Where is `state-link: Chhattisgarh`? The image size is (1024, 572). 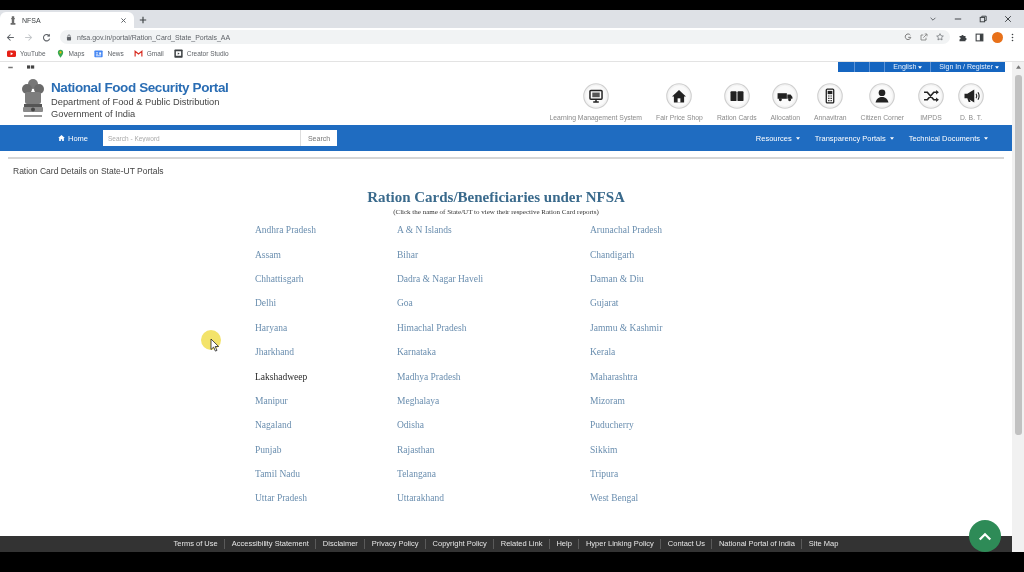
state-link: Chhattisgarh is located at coordinates (279, 278).